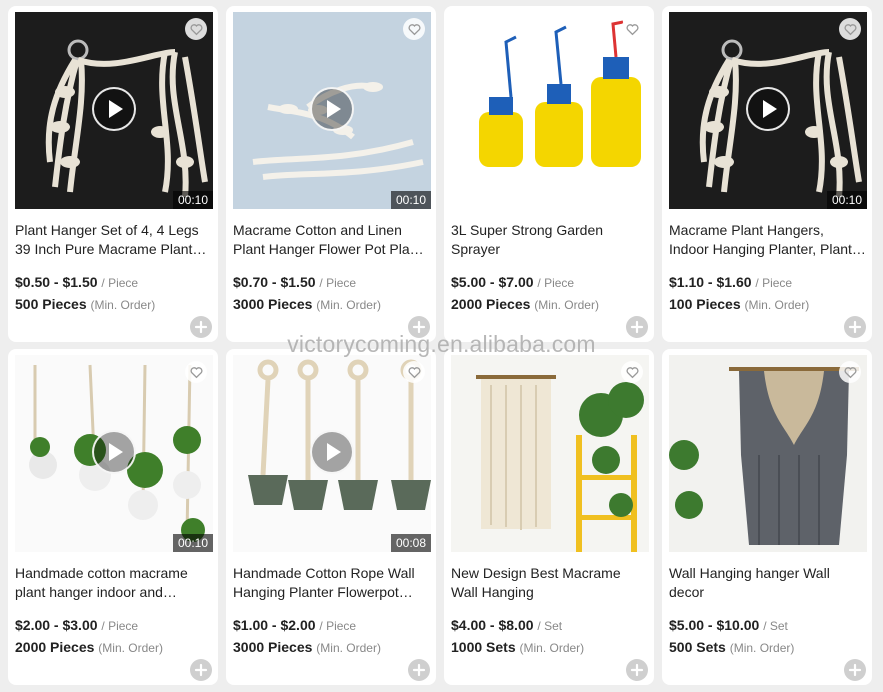 The image size is (883, 692). Describe the element at coordinates (550, 240) in the screenshot. I see `product-title: 3L Super Strong Garden Sprayer` at that location.